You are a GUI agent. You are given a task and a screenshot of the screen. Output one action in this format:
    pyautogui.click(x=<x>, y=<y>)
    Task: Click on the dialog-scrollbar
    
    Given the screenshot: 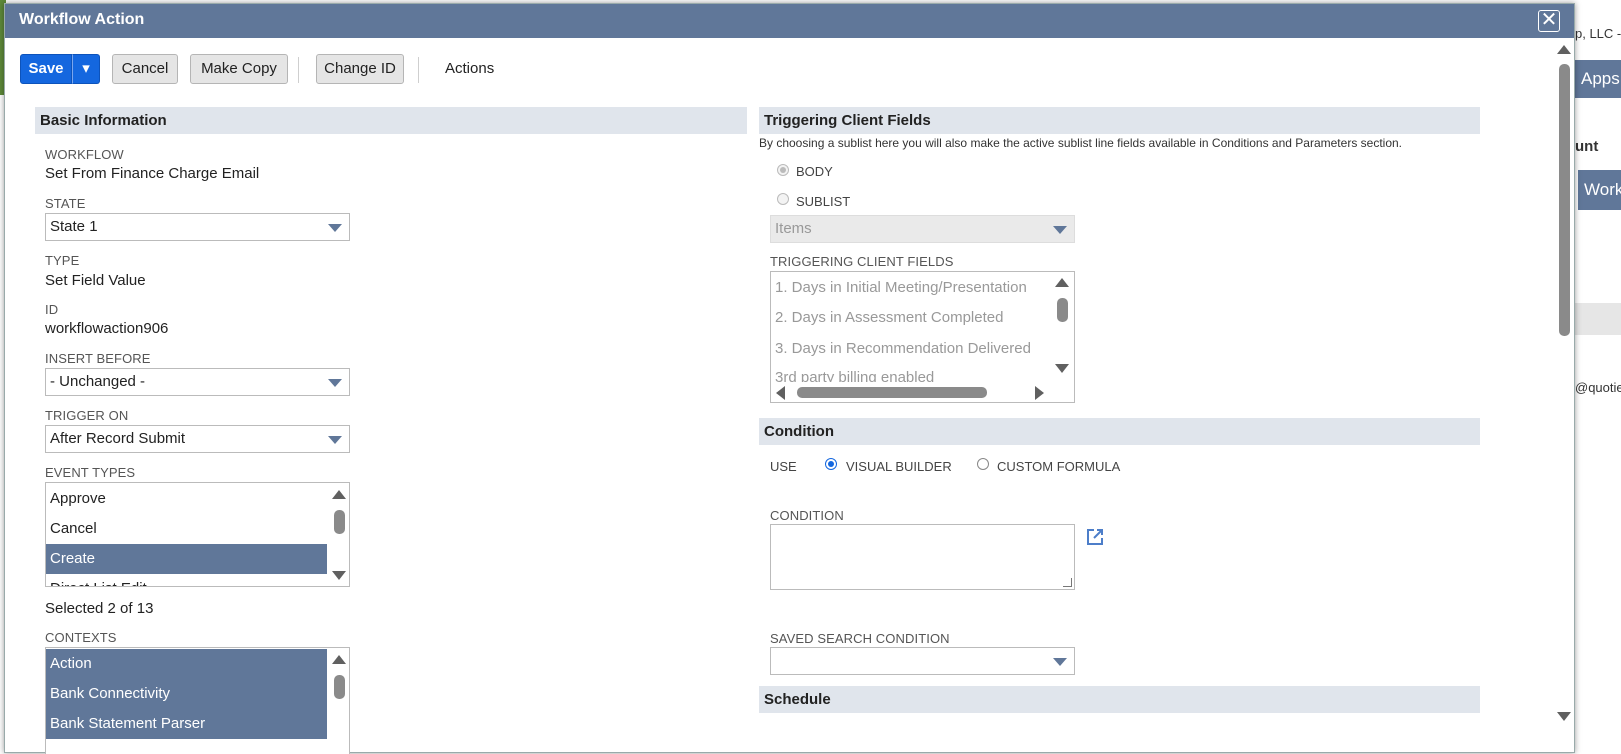 What is the action you would take?
    pyautogui.click(x=1564, y=397)
    